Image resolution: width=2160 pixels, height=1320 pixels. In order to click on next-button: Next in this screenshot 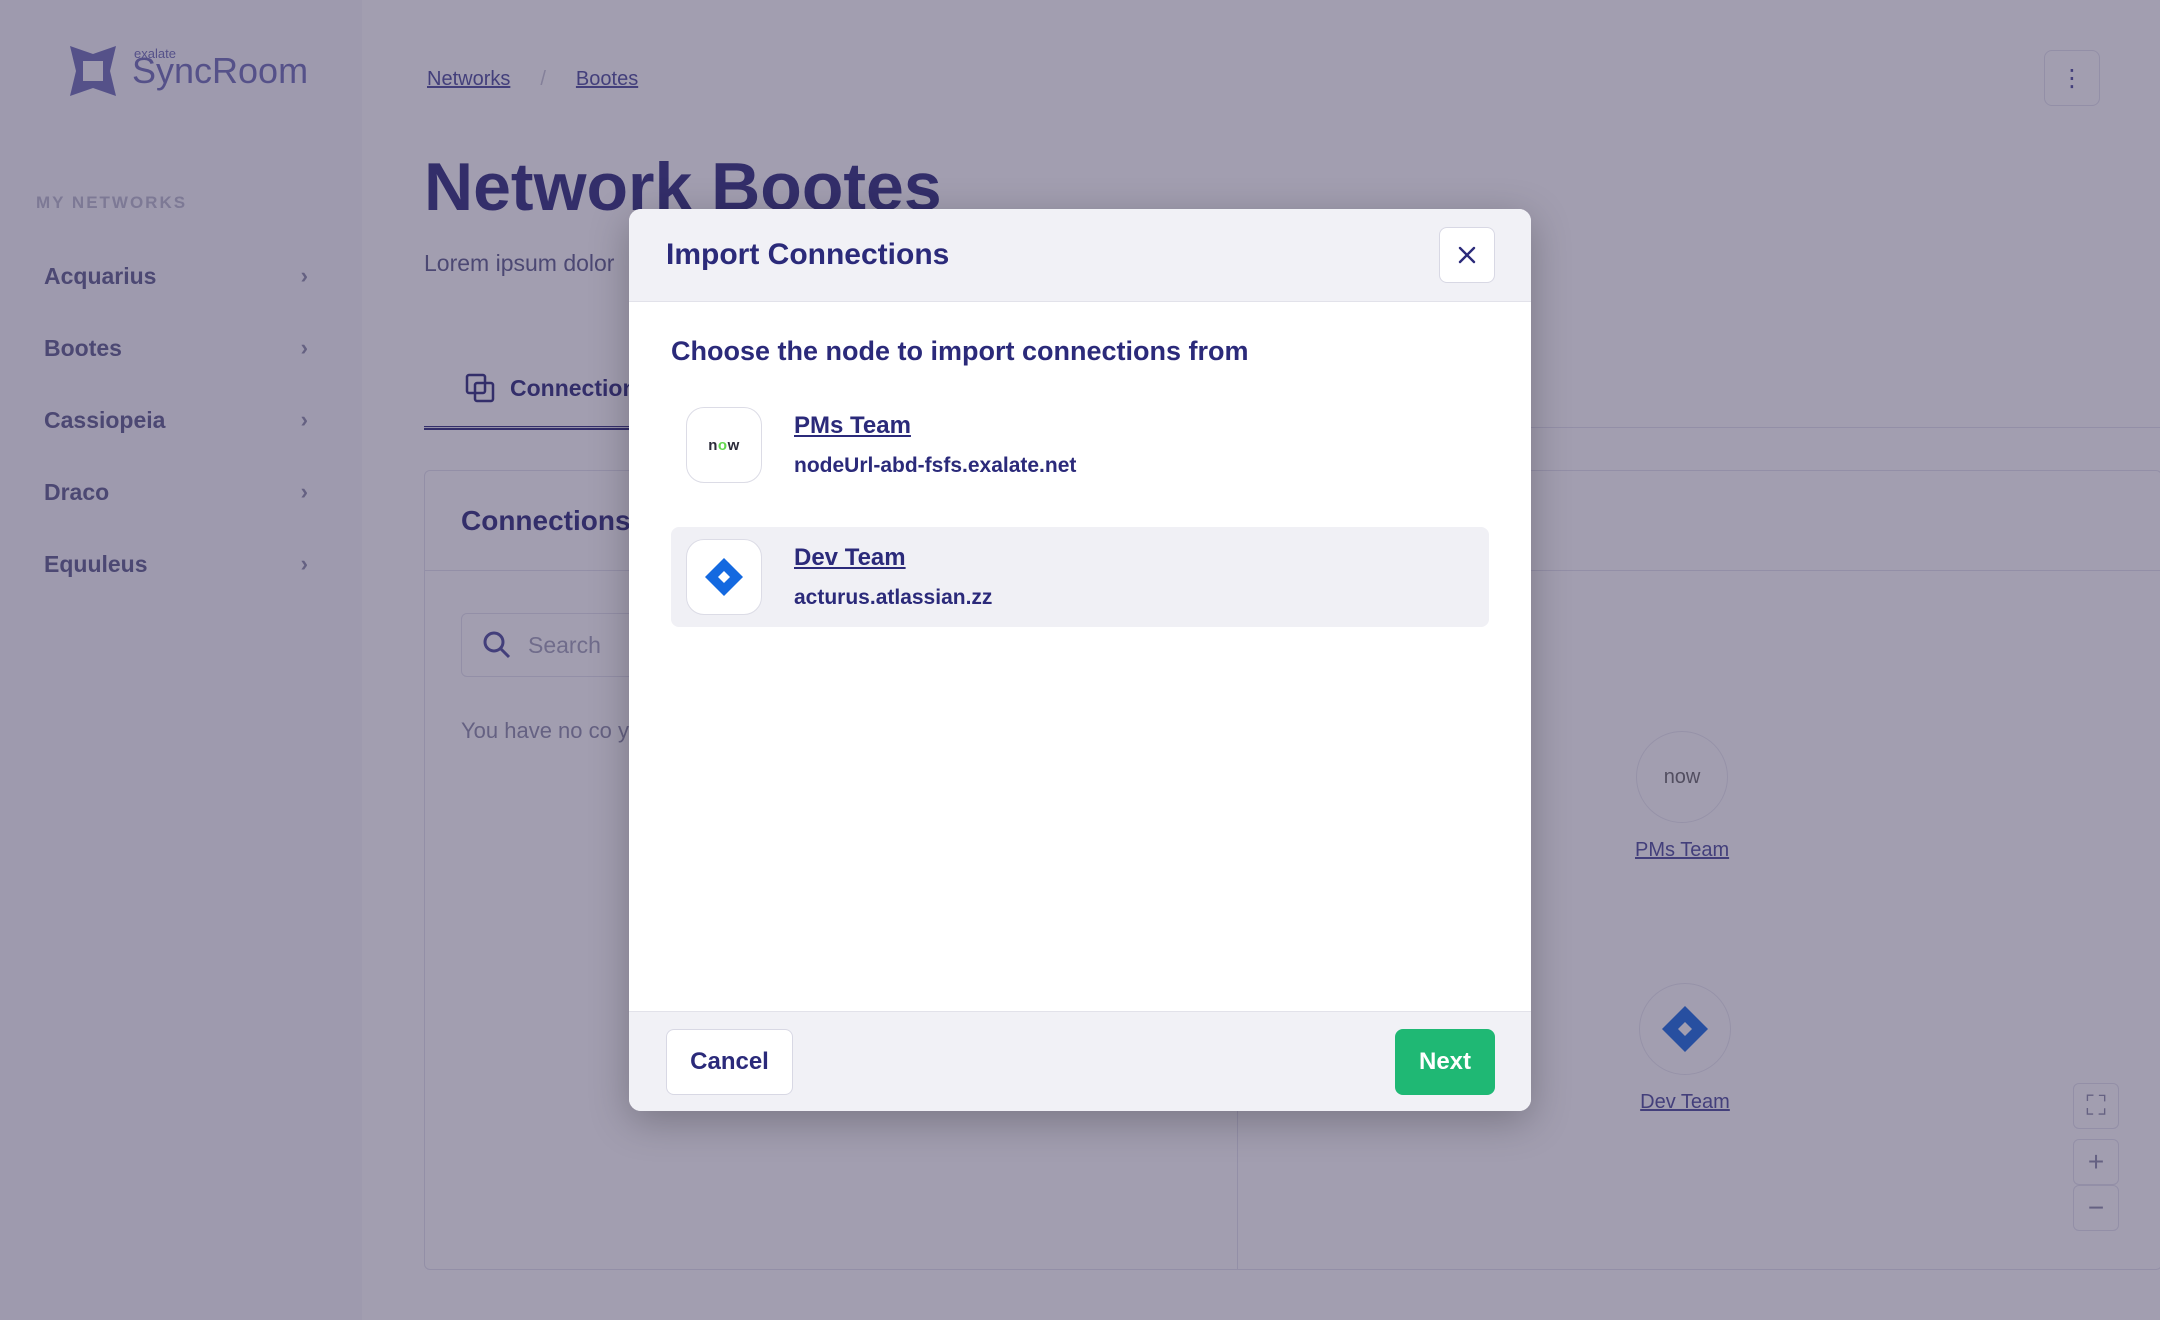, I will do `click(1445, 1061)`.